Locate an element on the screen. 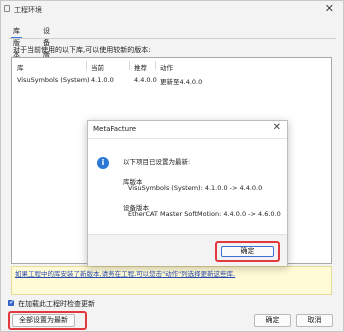 This screenshot has height=332, width=344. warning-panel: 如果工程中的库安装了新版本,请务在工程,可以您击"动作"列选择更新这些库. is located at coordinates (171, 280).